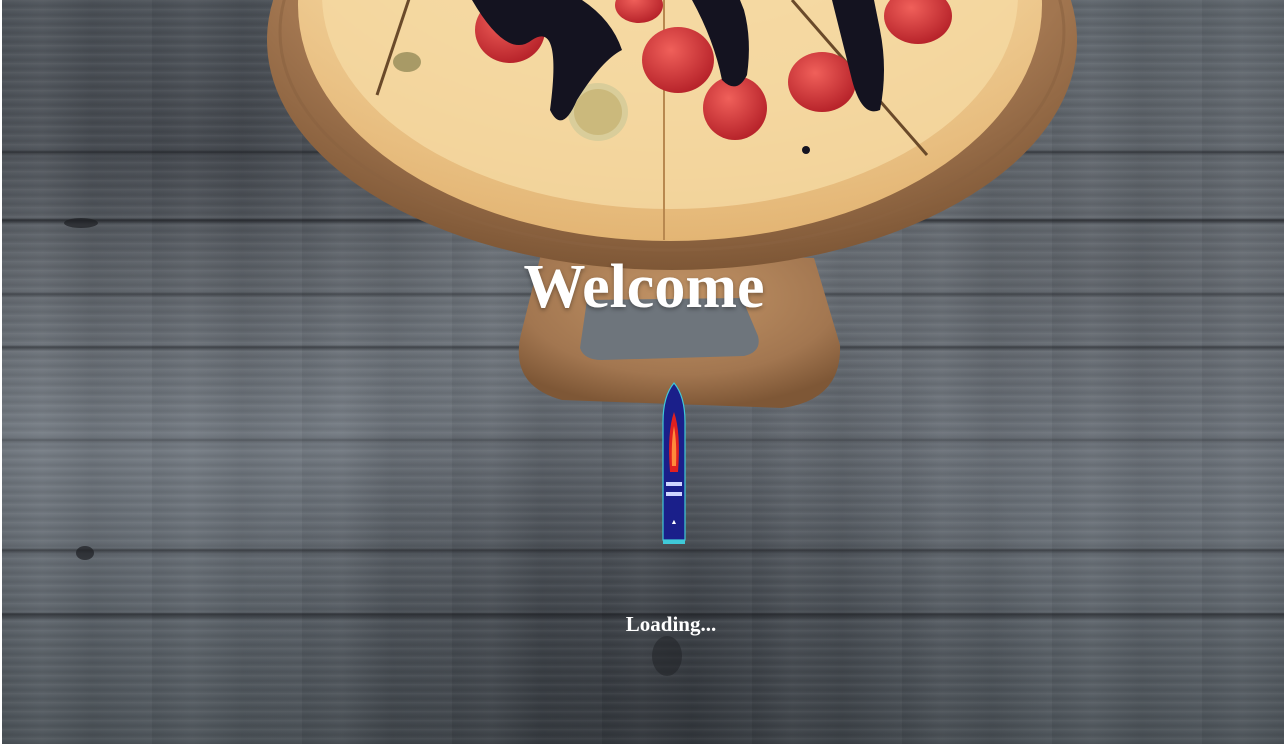 The image size is (1284, 744). Describe the element at coordinates (674, 464) in the screenshot. I see `rocket-loader-icon: ▲` at that location.